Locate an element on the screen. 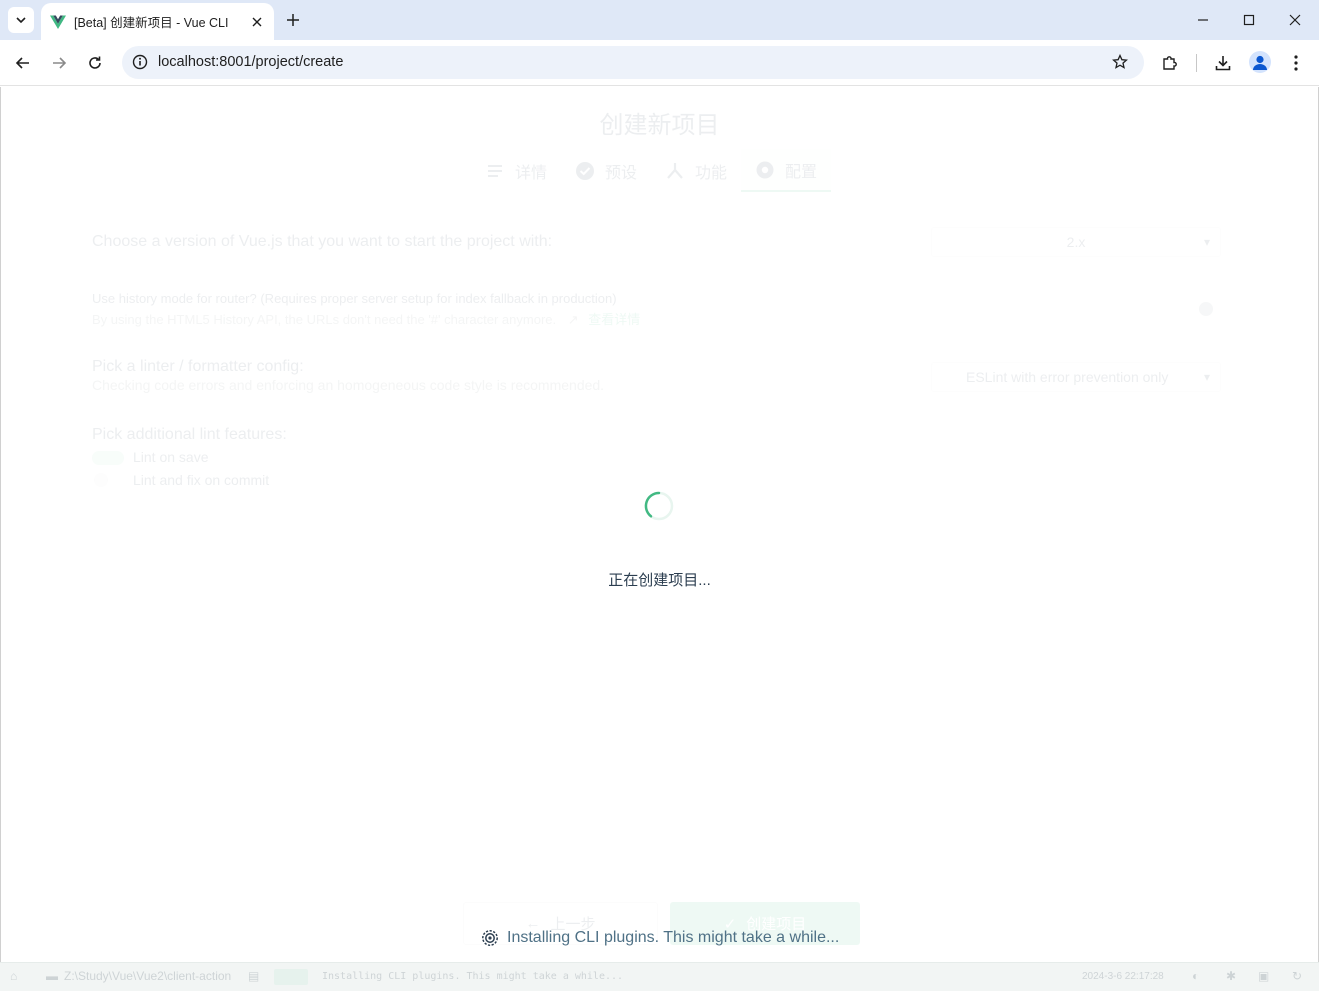 The width and height of the screenshot is (1319, 991). back-button is located at coordinates (23, 63).